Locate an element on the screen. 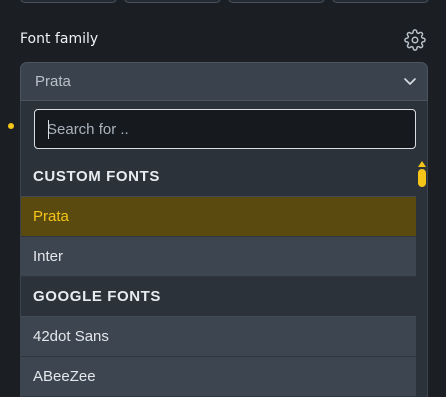 This screenshot has height=397, width=446. font-option-abeezee: ABeeZee is located at coordinates (218, 377).